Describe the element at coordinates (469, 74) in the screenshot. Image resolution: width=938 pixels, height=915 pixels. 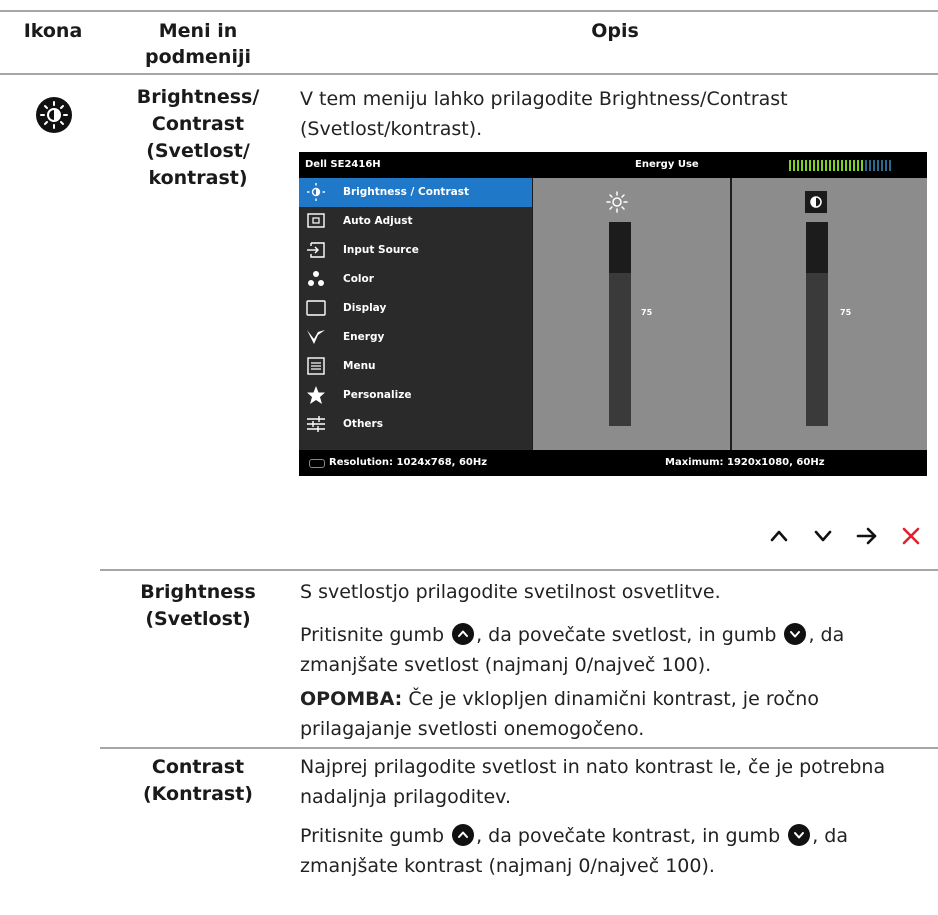
I see `header-rule` at that location.